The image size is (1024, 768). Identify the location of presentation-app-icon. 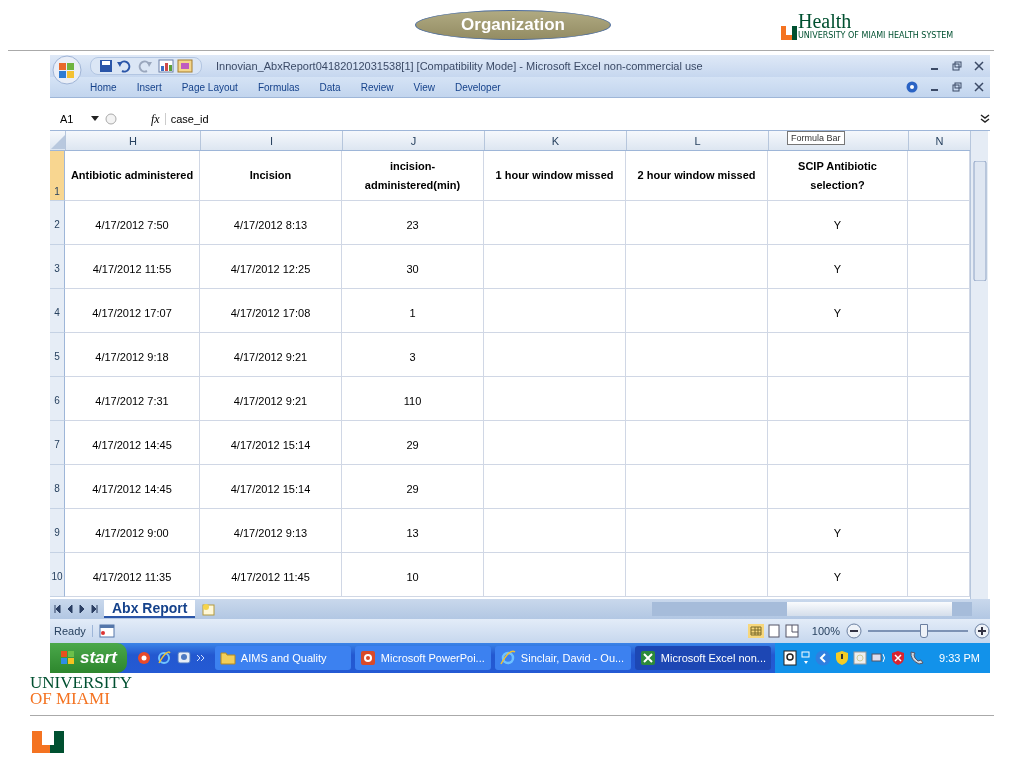
(367, 658).